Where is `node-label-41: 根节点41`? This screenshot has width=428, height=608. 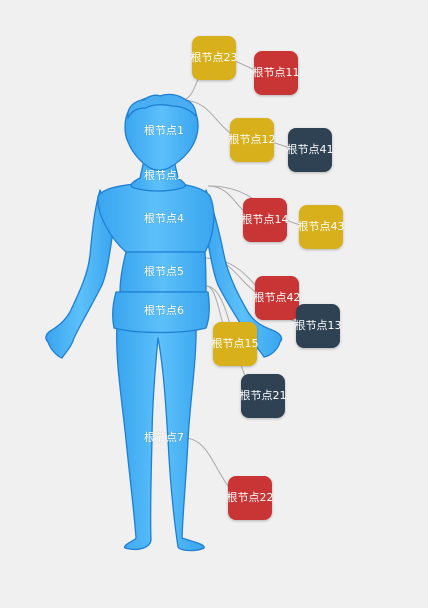 node-label-41: 根节点41 is located at coordinates (310, 149).